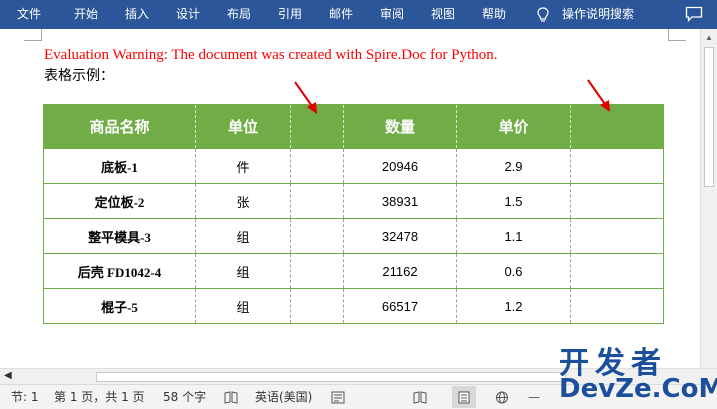 The image size is (717, 409). What do you see at coordinates (399, 236) in the screenshot?
I see `cell-quantity: 32478` at bounding box center [399, 236].